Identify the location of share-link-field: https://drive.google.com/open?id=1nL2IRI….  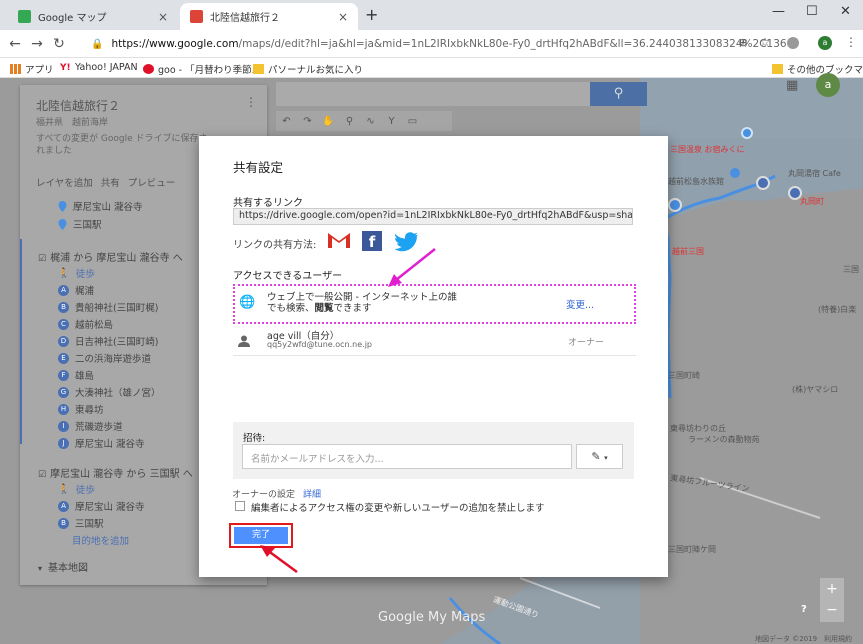
(433, 216).